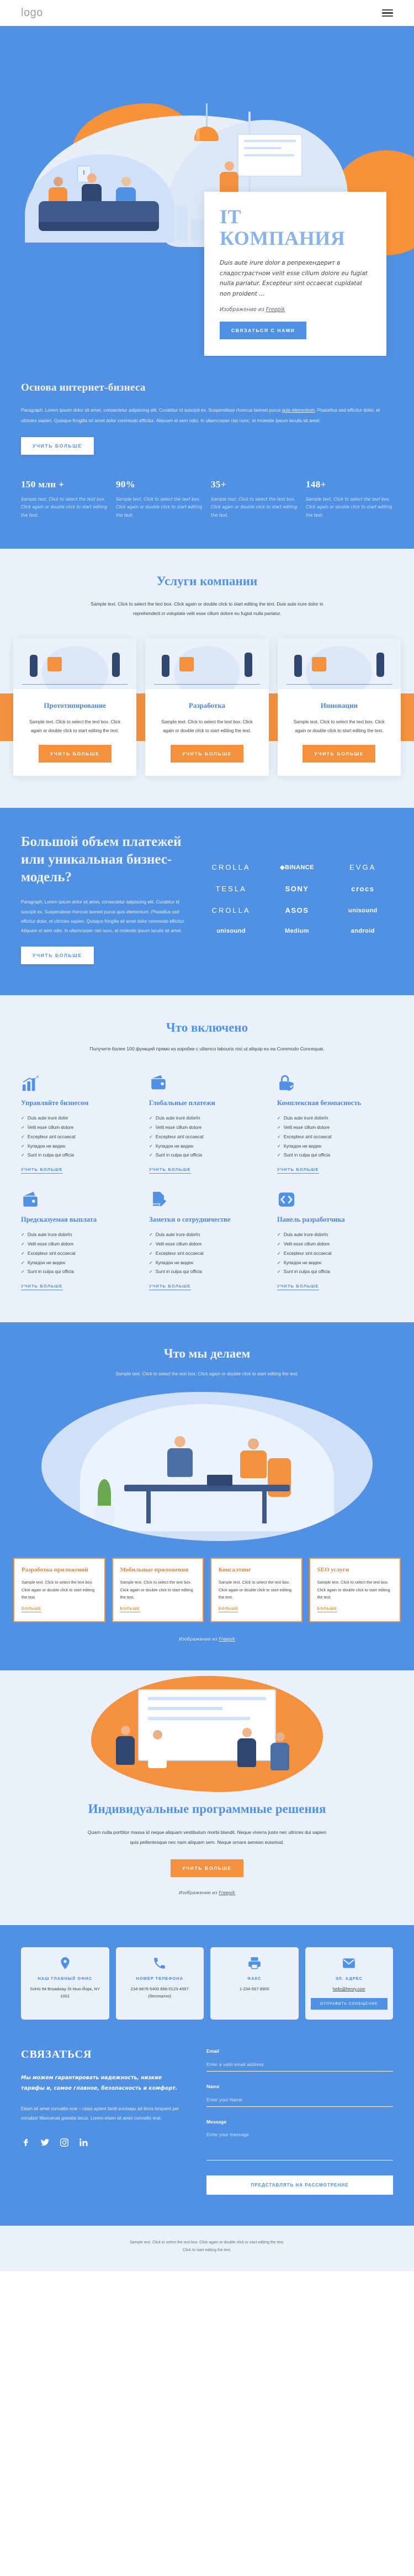 This screenshot has width=414, height=2576. I want to click on what-we-do-illustration, so click(207, 1467).